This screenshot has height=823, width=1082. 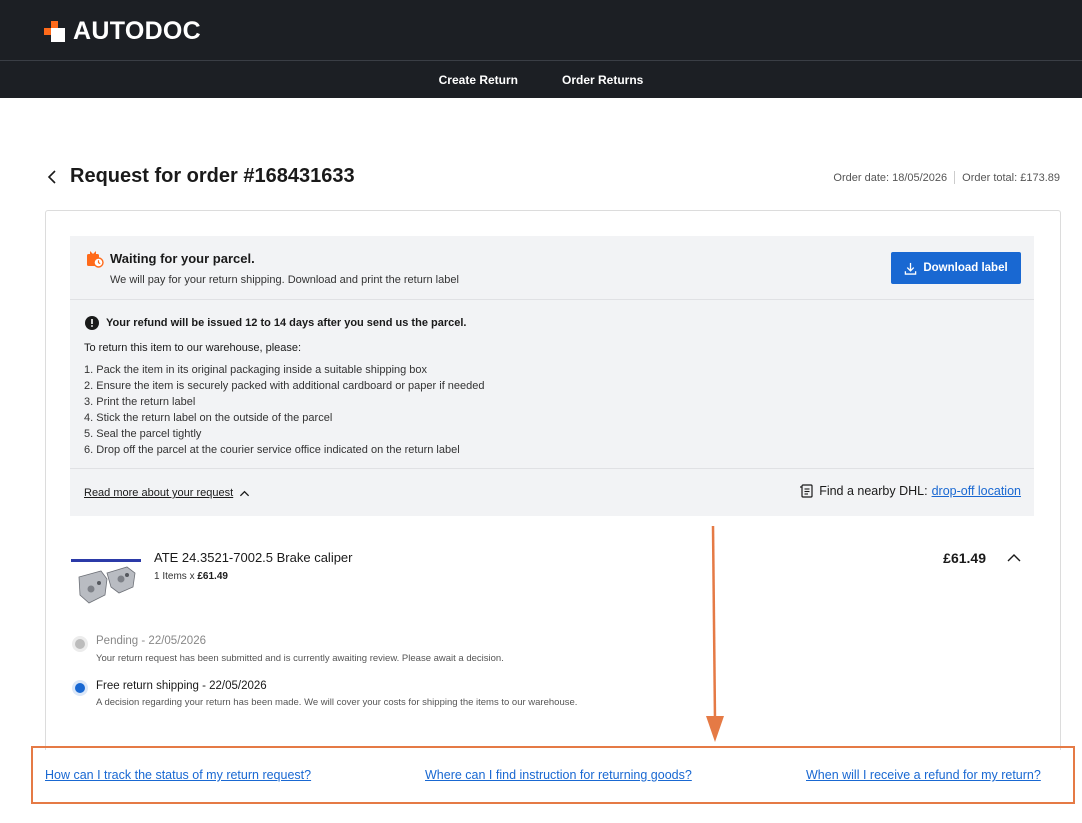 I want to click on nav-bar: Create Return Order Returns, so click(x=541, y=79).